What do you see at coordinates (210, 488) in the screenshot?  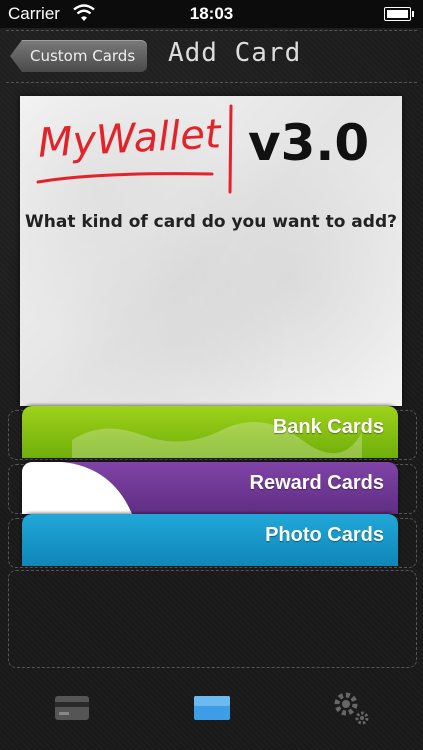 I see `reward-cards-button: Reward Cards` at bounding box center [210, 488].